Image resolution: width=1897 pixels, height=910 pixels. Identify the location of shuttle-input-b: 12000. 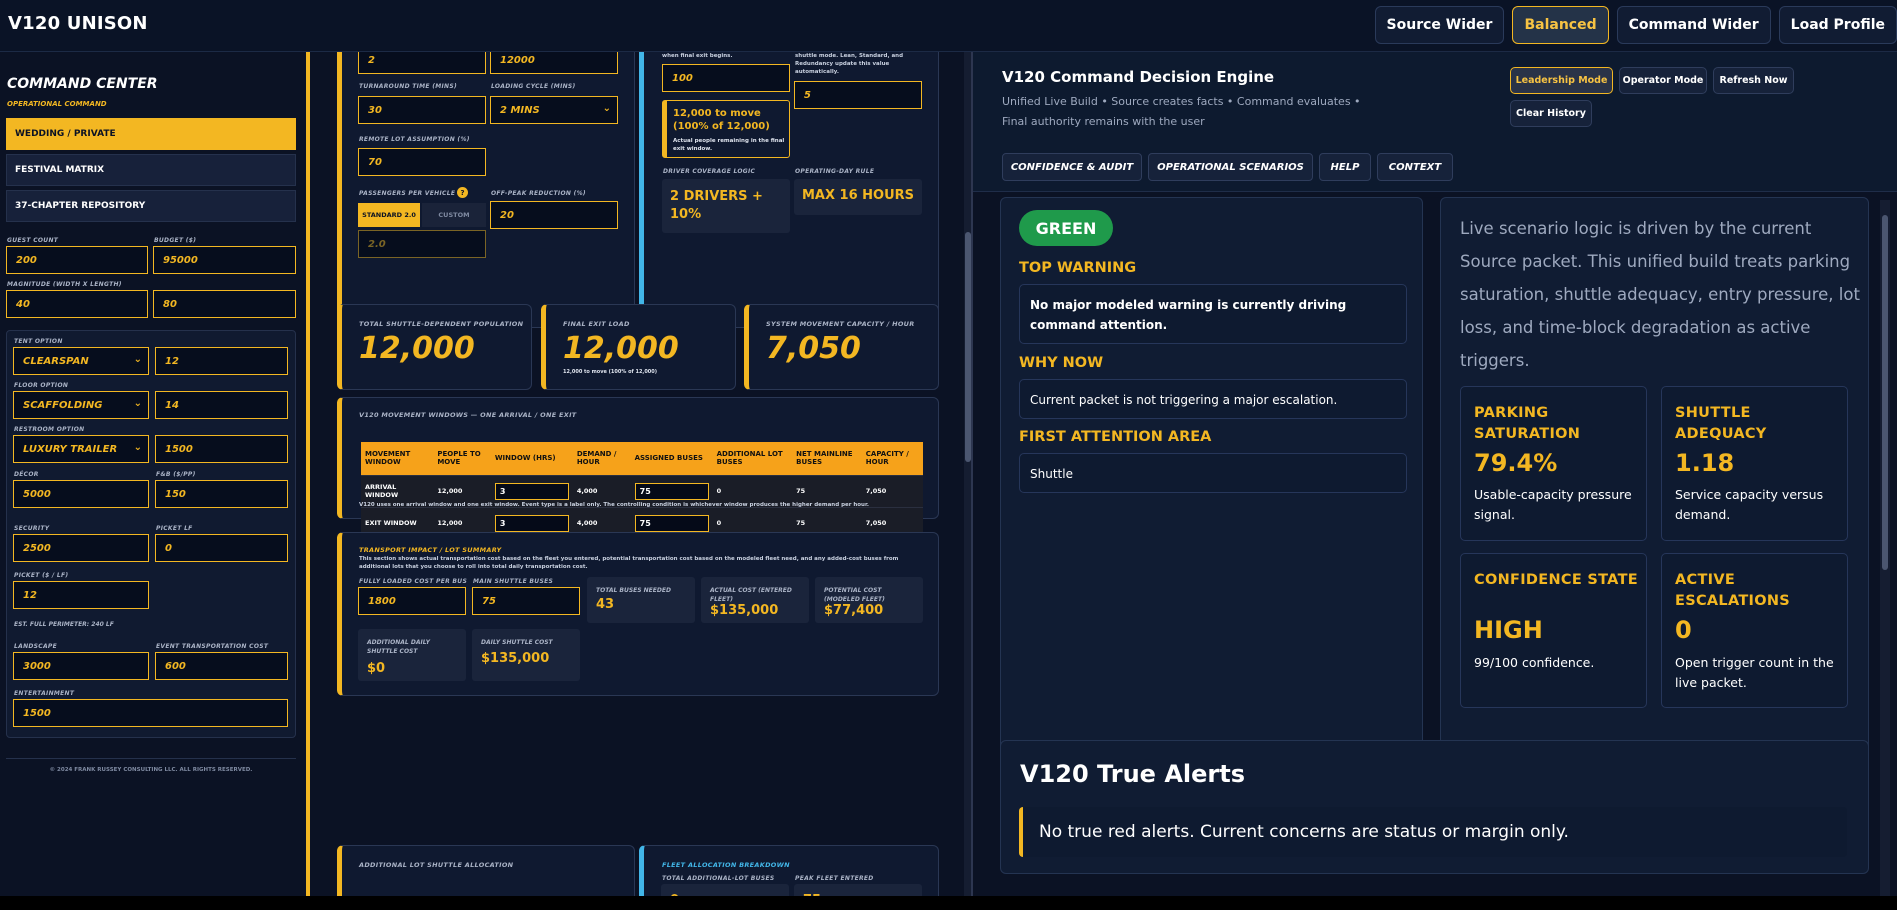
(554, 63).